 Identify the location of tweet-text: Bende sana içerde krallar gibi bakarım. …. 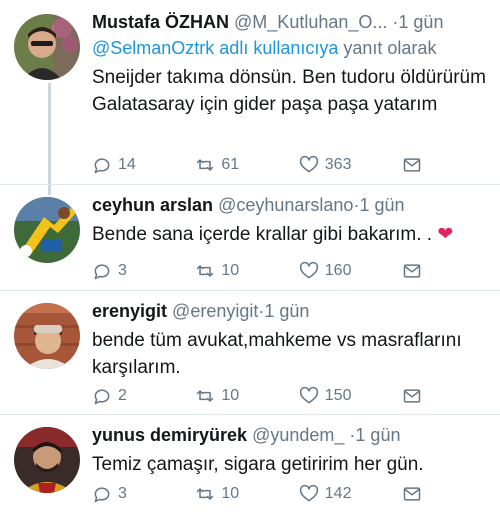
(291, 234).